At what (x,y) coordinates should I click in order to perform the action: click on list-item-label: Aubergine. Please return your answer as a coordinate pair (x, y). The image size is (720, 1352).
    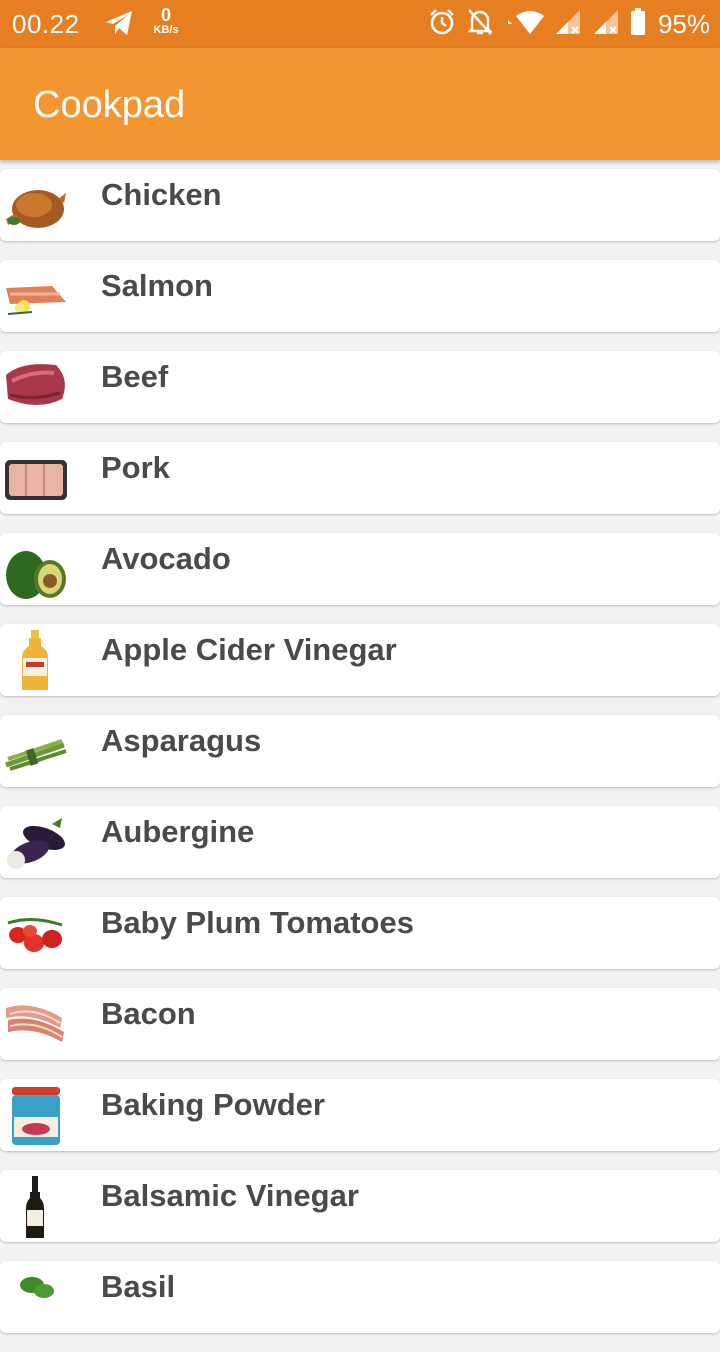
    Looking at the image, I should click on (178, 831).